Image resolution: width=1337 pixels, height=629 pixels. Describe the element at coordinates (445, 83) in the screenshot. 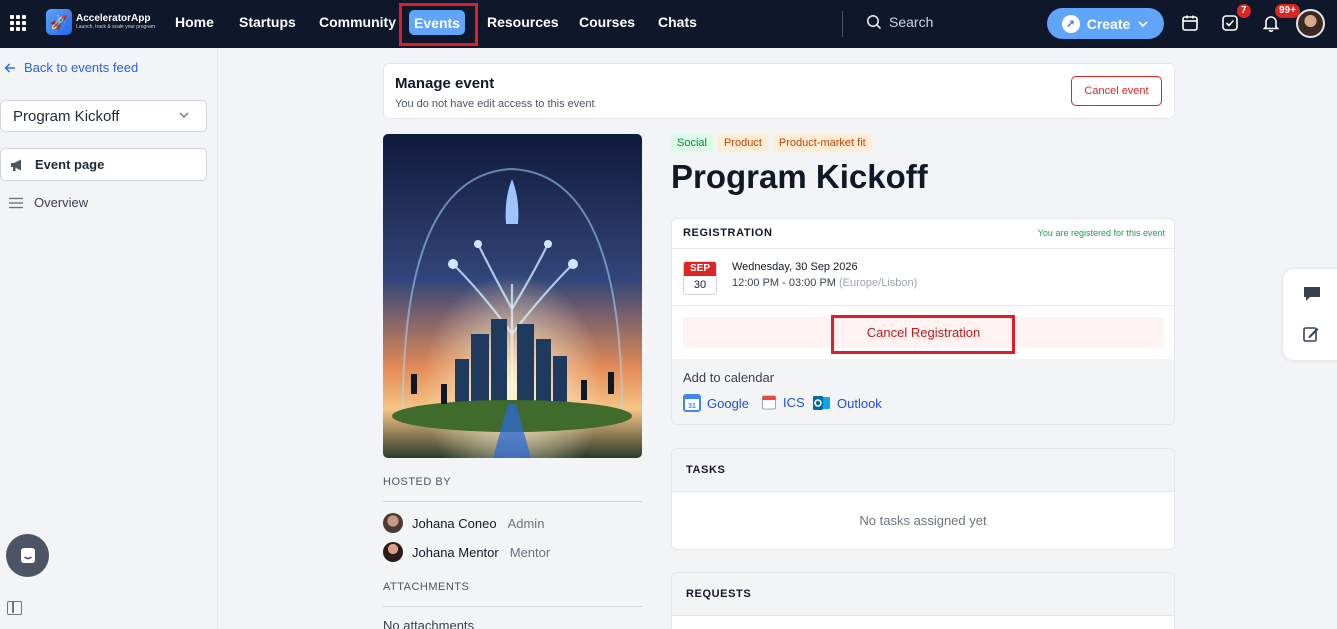

I see `manage-event-title: Manage event` at that location.